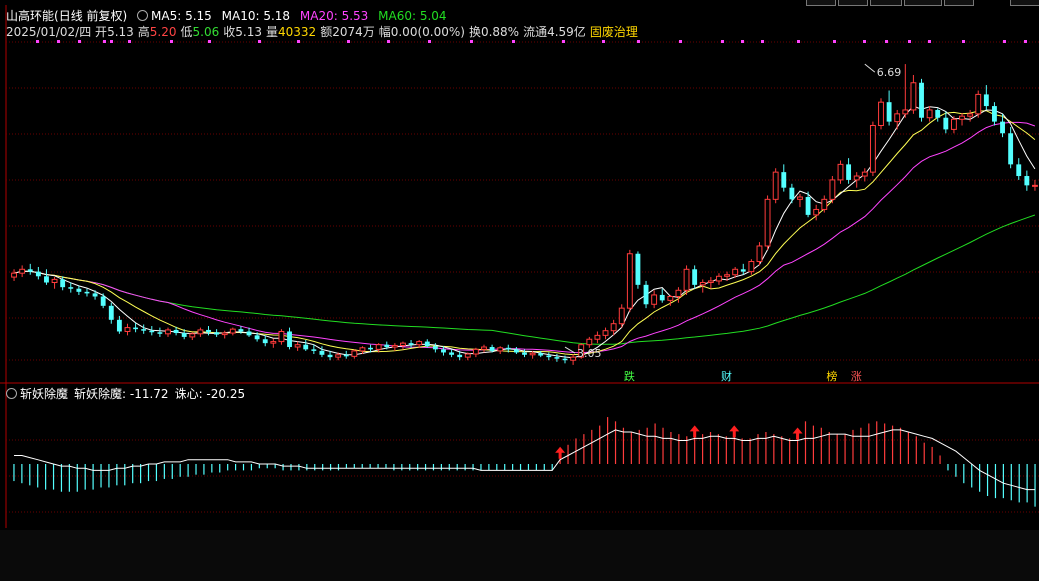 Image resolution: width=1039 pixels, height=581 pixels. I want to click on indicator-settings-icon, so click(11, 393).